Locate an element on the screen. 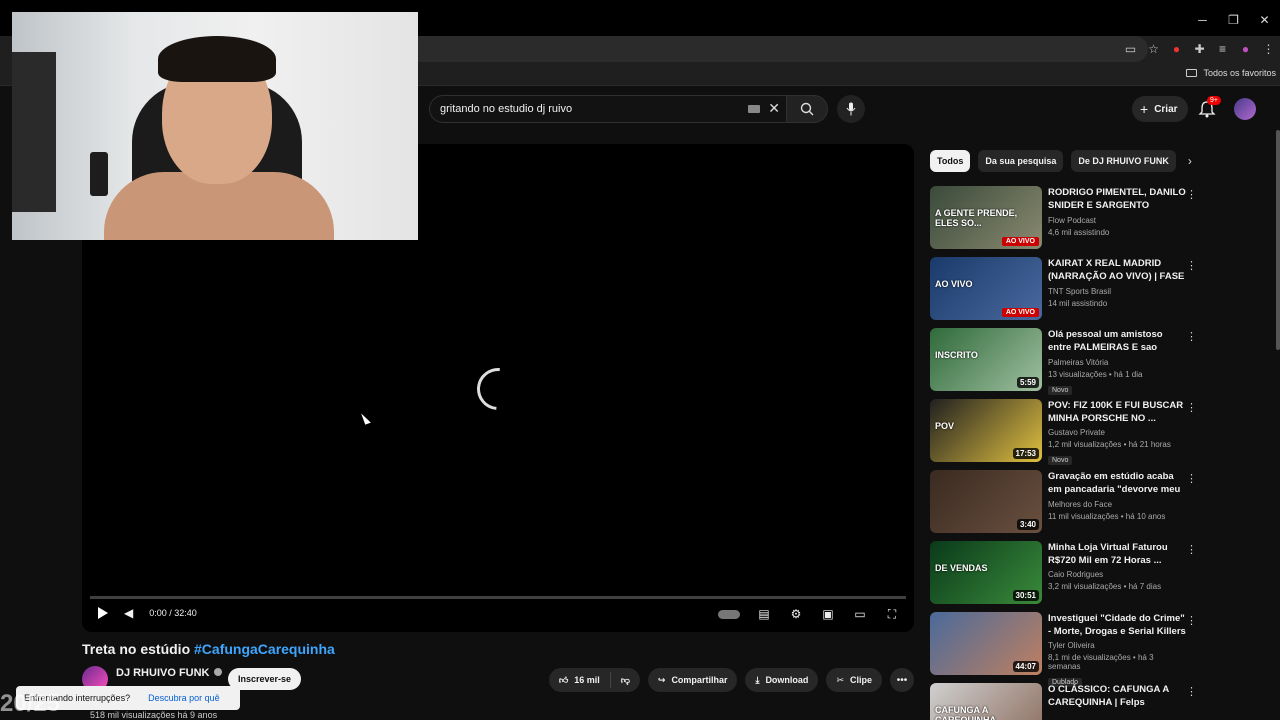 Image resolution: width=1280 pixels, height=720 pixels. duration-badge: 44:07 is located at coordinates (1025, 666).